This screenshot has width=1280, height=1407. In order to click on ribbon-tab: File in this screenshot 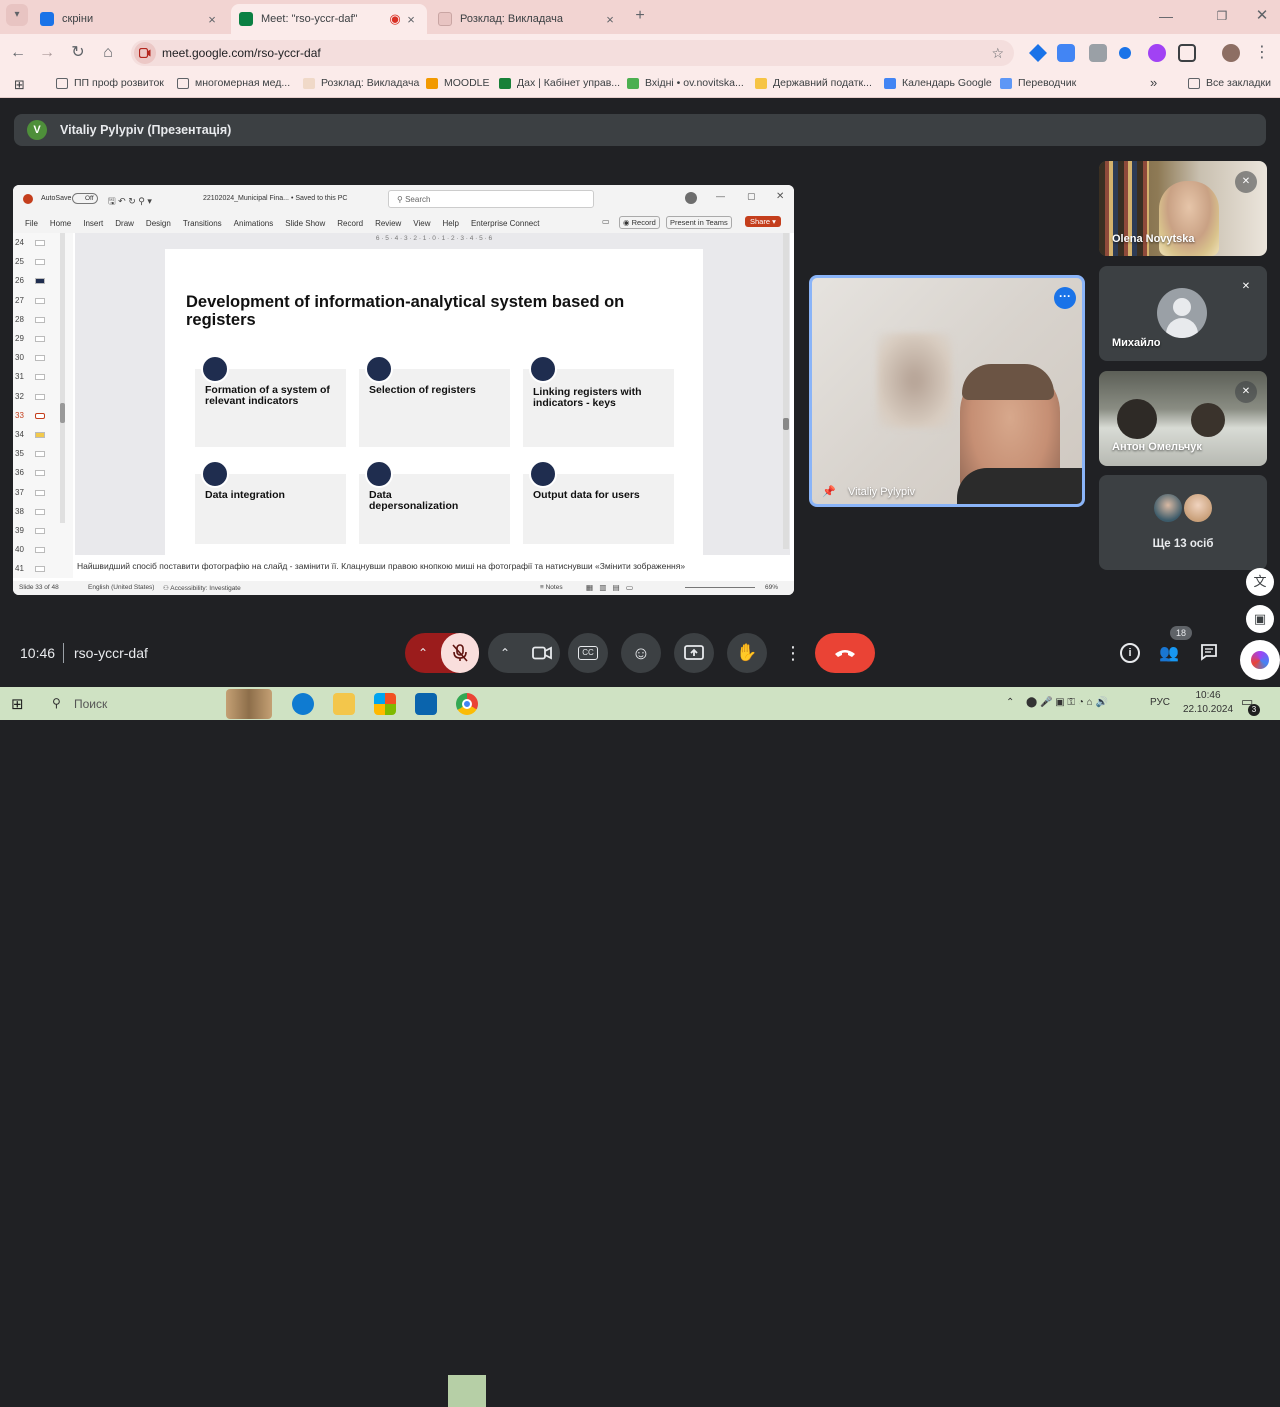, I will do `click(31, 223)`.